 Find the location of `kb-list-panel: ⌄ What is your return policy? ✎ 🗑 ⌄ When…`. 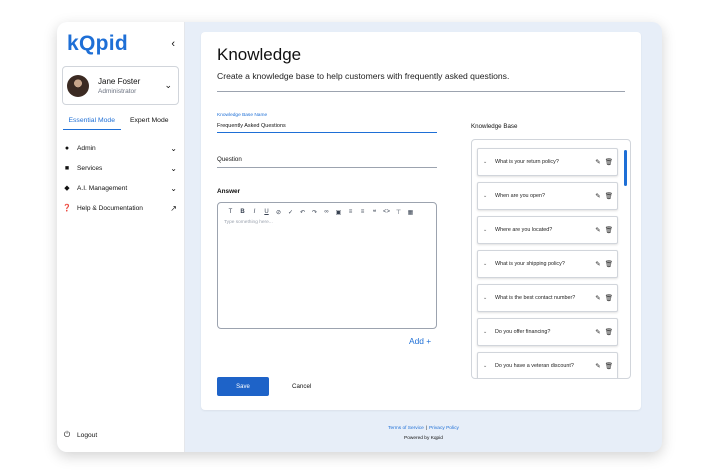

kb-list-panel: ⌄ What is your return policy? ✎ 🗑 ⌄ When… is located at coordinates (551, 259).